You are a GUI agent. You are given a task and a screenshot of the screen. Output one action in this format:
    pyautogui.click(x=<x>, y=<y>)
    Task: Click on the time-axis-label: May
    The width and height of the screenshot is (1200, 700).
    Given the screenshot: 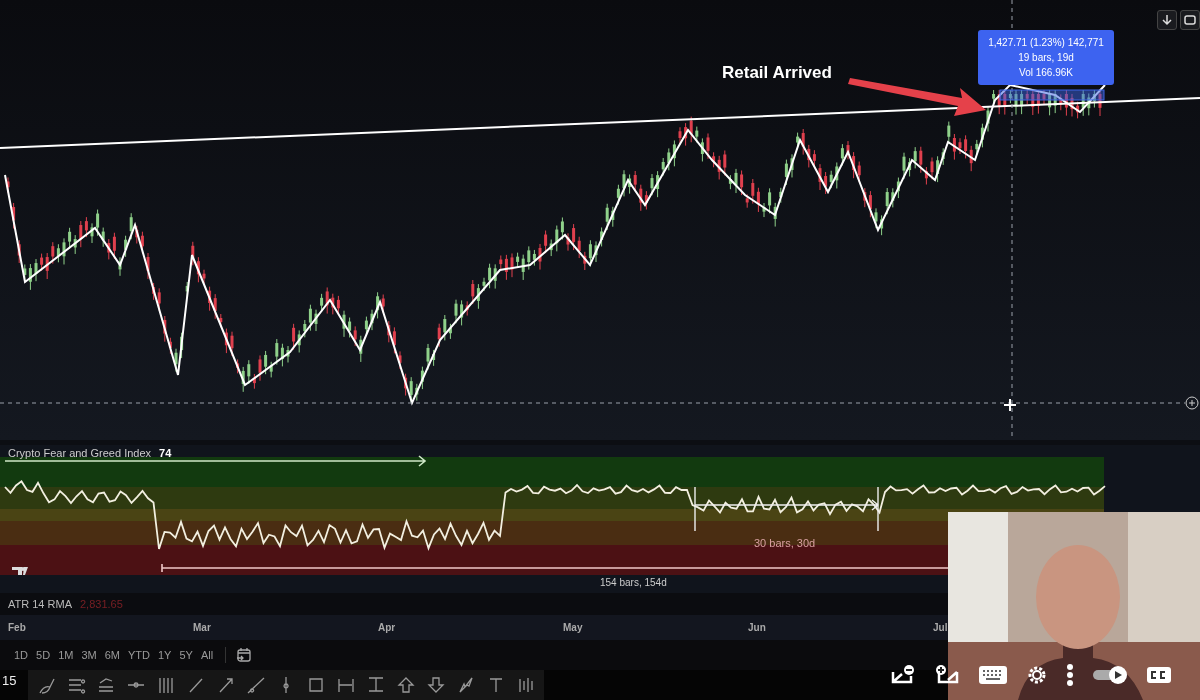 What is the action you would take?
    pyautogui.click(x=573, y=628)
    